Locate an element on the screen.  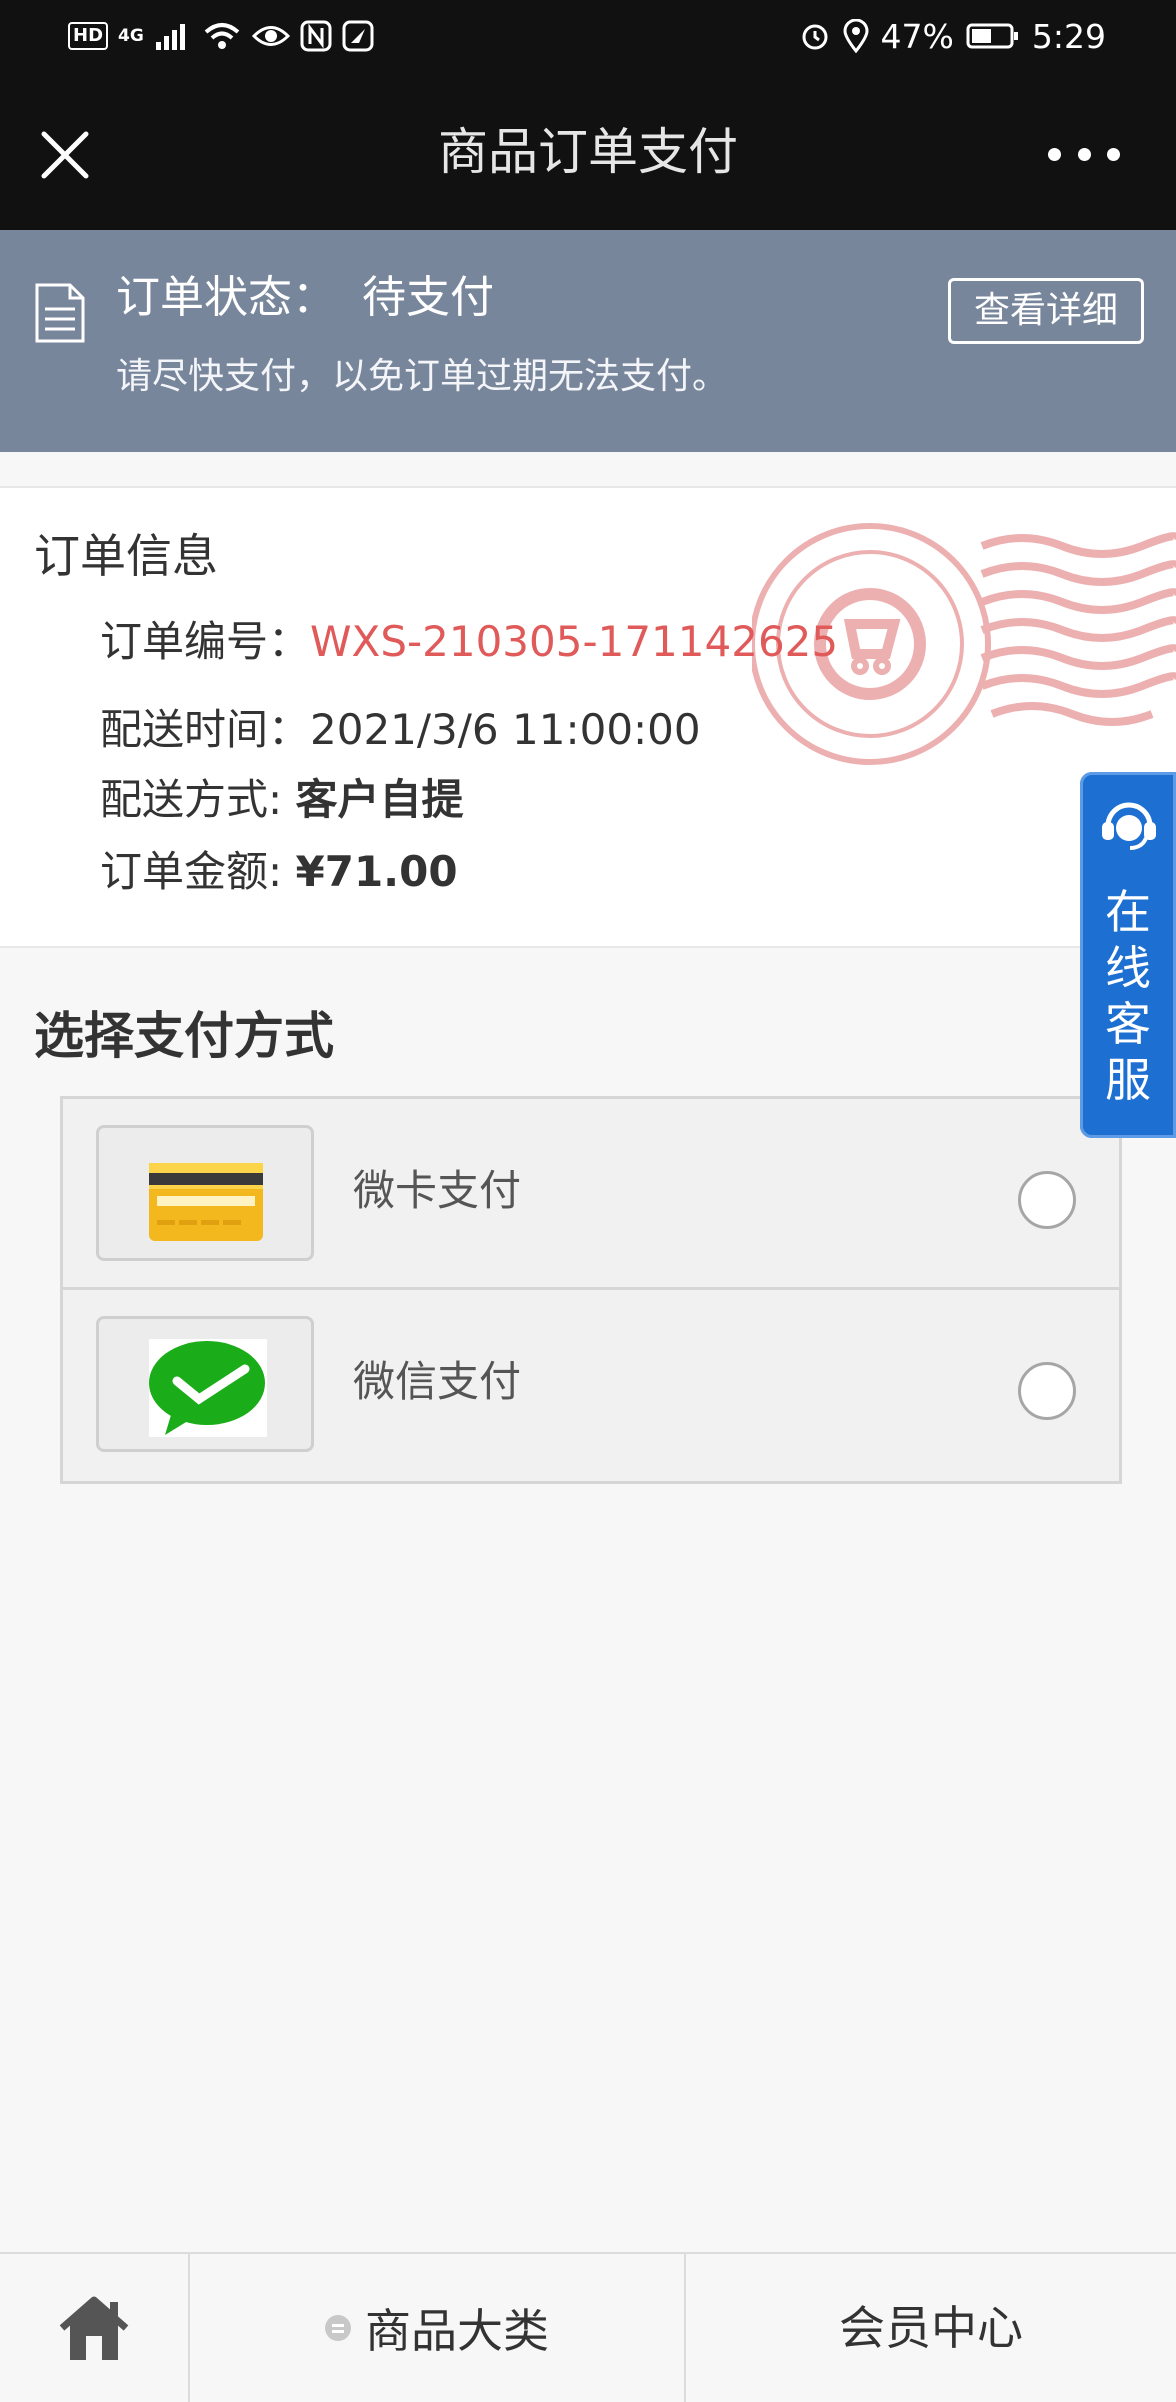
document-icon is located at coordinates (60, 313).